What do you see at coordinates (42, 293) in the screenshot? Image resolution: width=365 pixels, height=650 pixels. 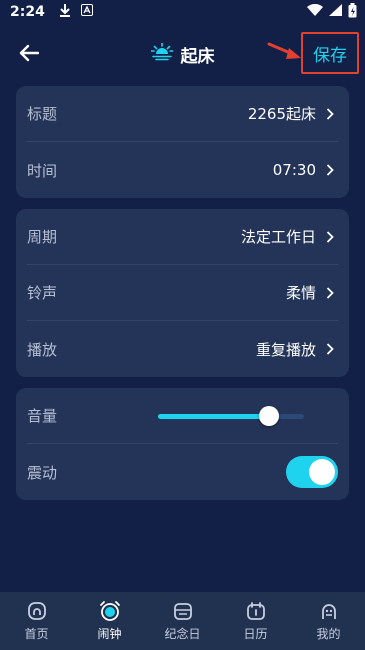 I see `ringtone-row-label: 铃声` at bounding box center [42, 293].